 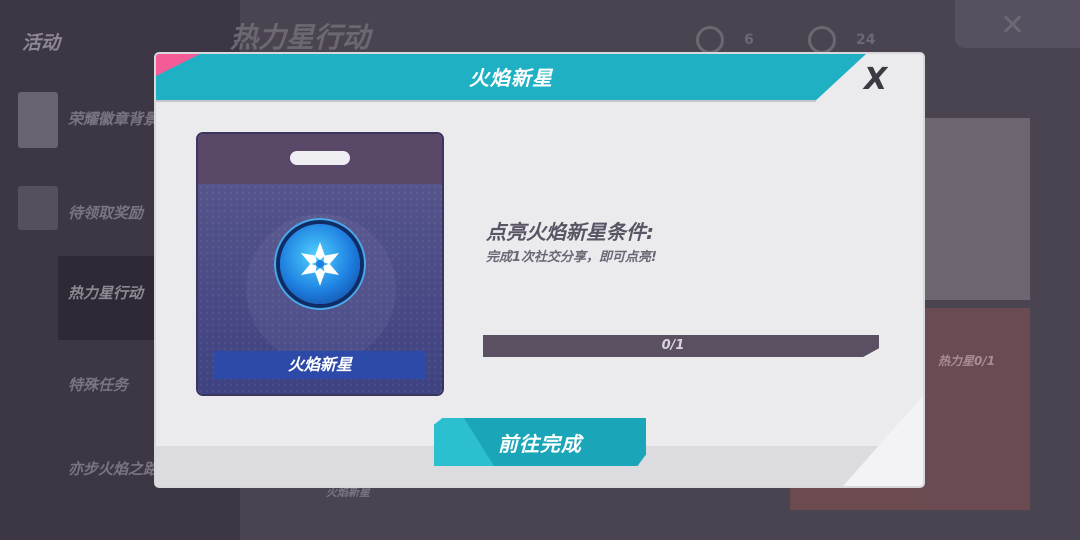 What do you see at coordinates (348, 492) in the screenshot?
I see `background-bottom-label: 火焰新星` at bounding box center [348, 492].